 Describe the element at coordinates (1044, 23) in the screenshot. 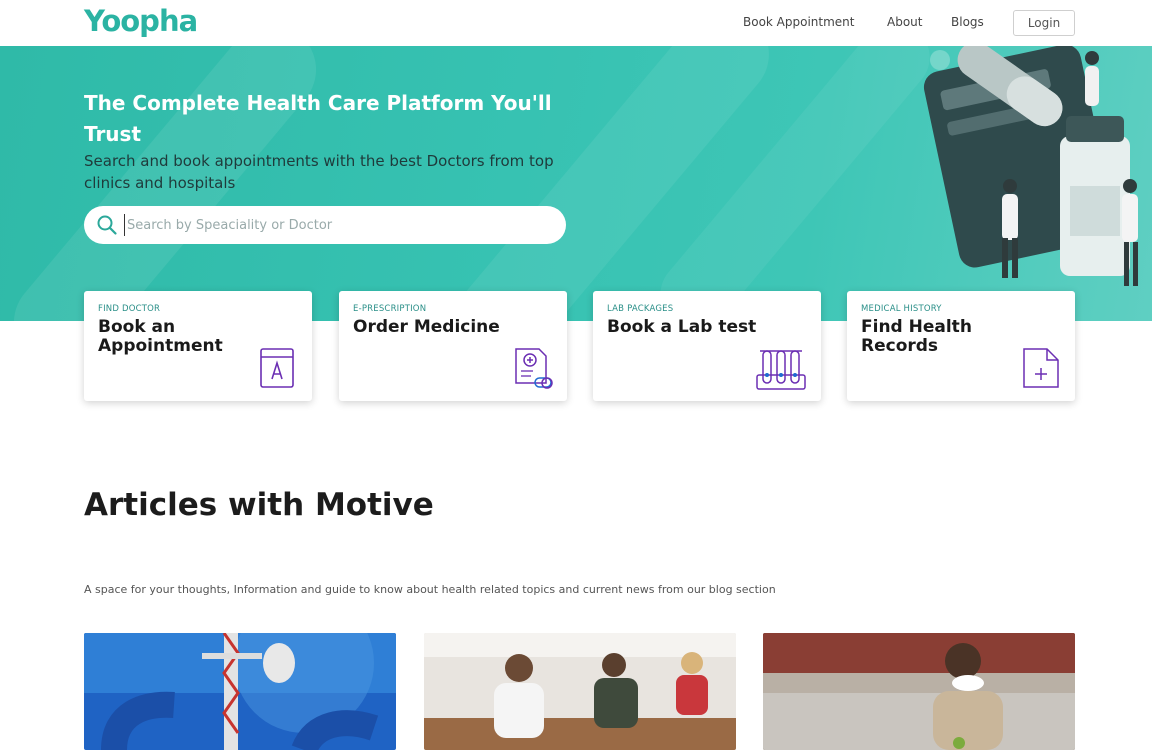

I see `login-button: Login` at that location.